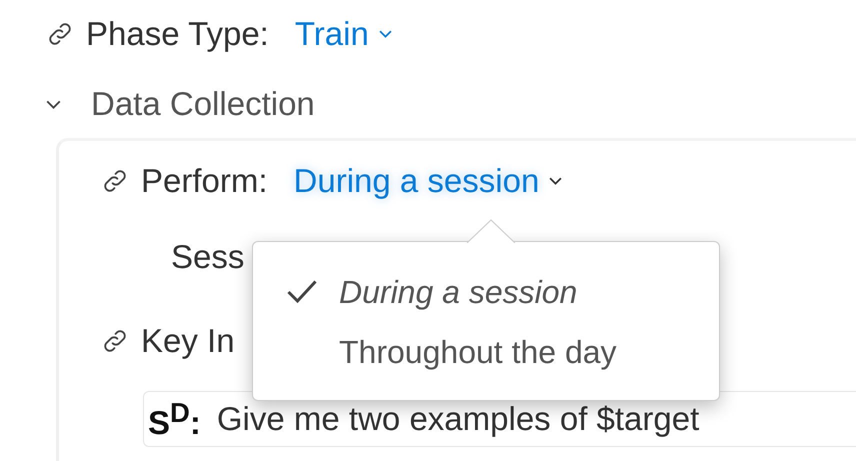 Image resolution: width=856 pixels, height=461 pixels. Describe the element at coordinates (458, 419) in the screenshot. I see `field-value: Give me two examples of $target` at that location.